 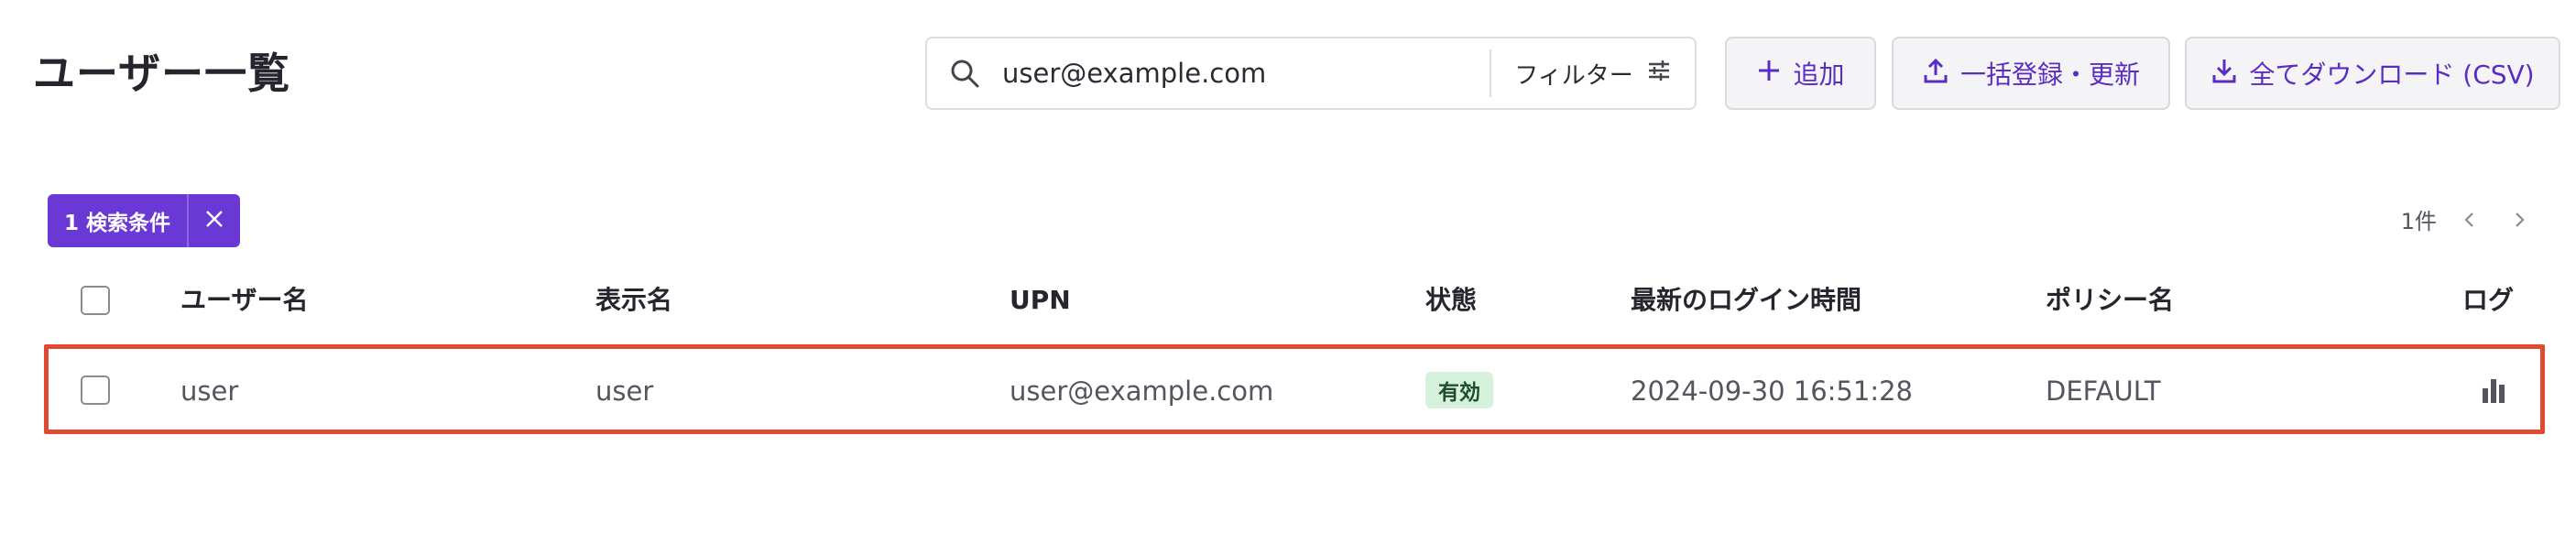 I want to click on bulk-register-button: 一括登録・更新, so click(x=2031, y=73).